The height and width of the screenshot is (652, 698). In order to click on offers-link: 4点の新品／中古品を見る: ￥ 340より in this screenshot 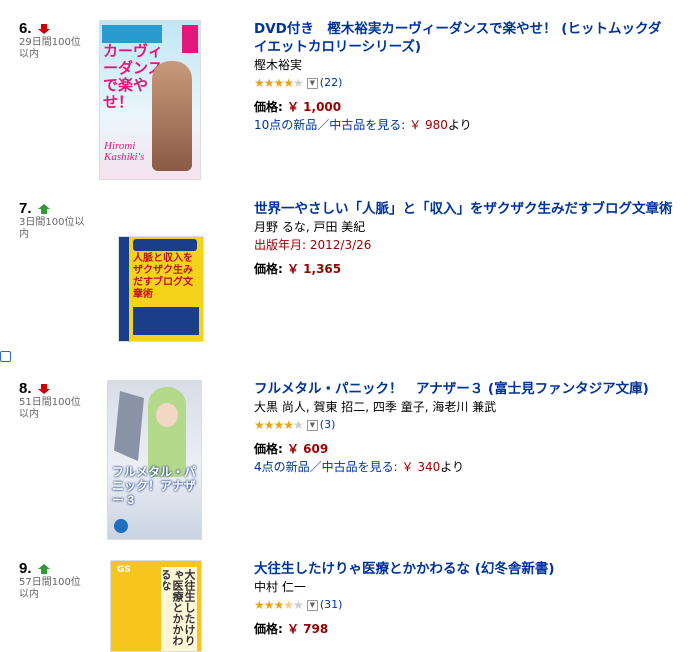, I will do `click(464, 467)`.